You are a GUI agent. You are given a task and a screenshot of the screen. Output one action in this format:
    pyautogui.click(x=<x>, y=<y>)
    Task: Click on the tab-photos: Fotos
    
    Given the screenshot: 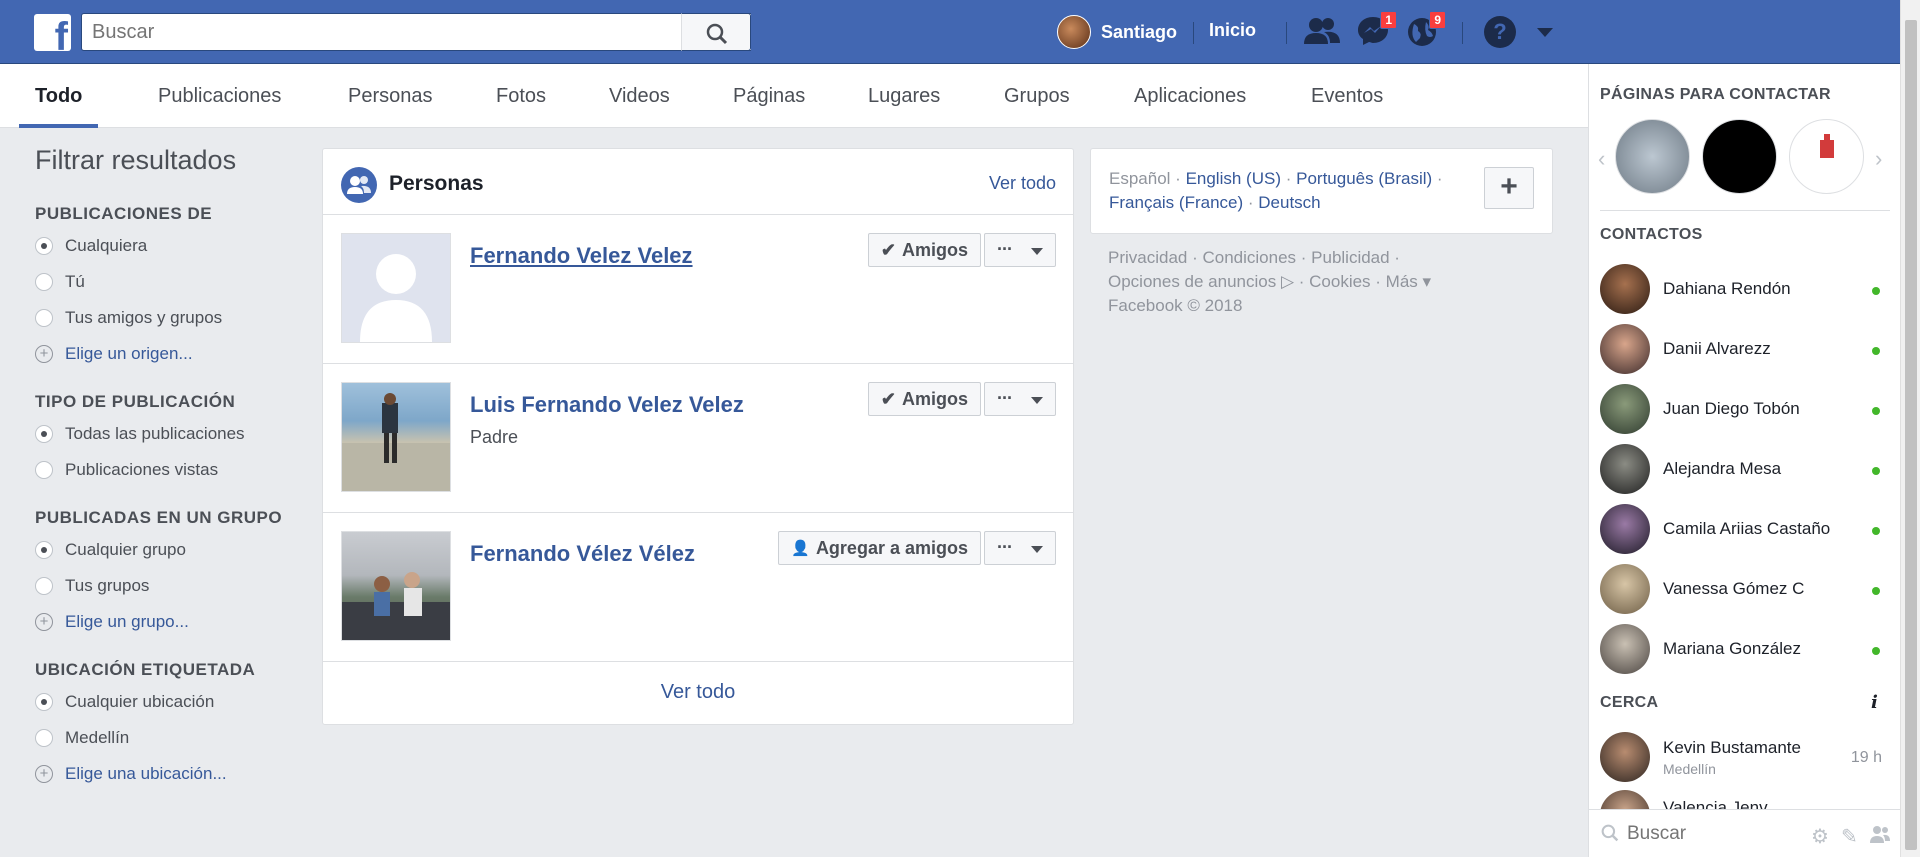 What is the action you would take?
    pyautogui.click(x=521, y=96)
    